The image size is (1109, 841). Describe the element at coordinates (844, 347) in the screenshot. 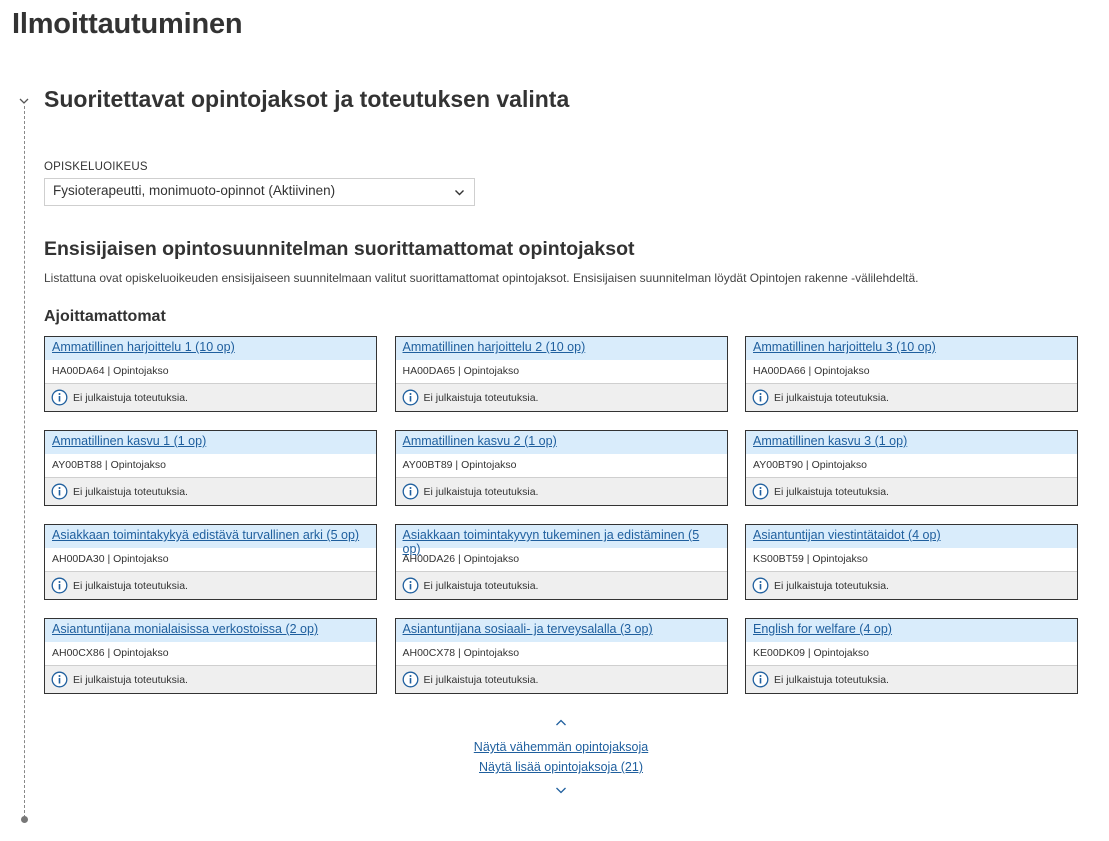

I see `course-title-link: Ammatillinen harjoittelu 3 (10 op)` at that location.